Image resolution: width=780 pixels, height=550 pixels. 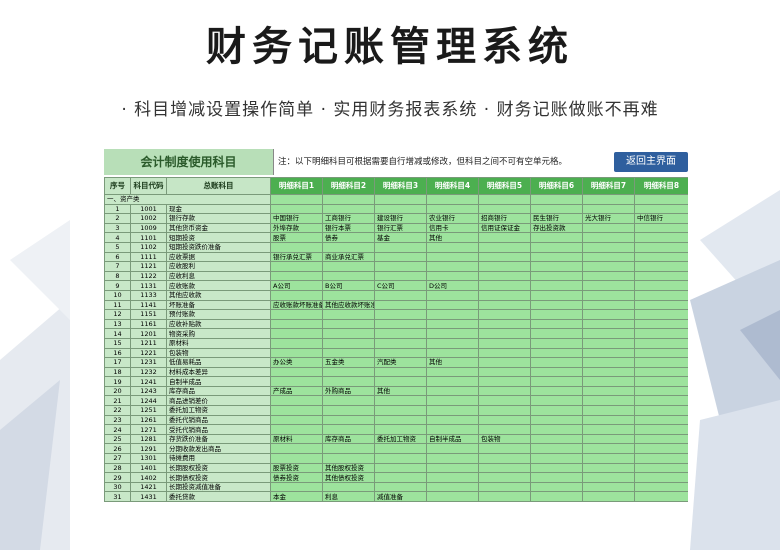 What do you see at coordinates (218, 247) in the screenshot?
I see `account-name-cell: 短期投资跌价准备` at bounding box center [218, 247].